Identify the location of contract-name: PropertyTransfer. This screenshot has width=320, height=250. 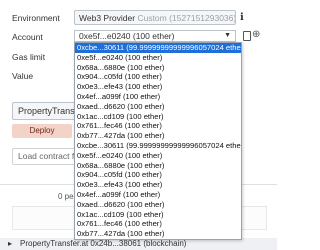
(47, 111).